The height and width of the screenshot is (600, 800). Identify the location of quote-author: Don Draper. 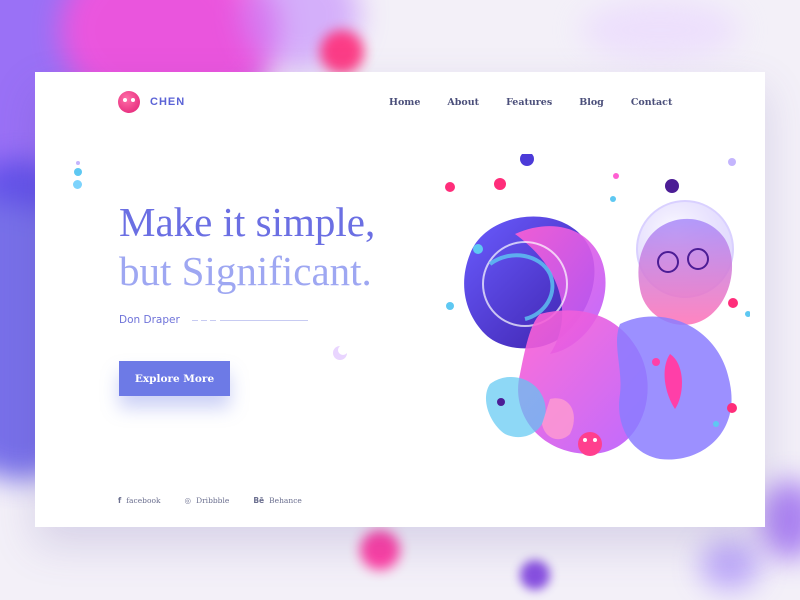
(213, 320).